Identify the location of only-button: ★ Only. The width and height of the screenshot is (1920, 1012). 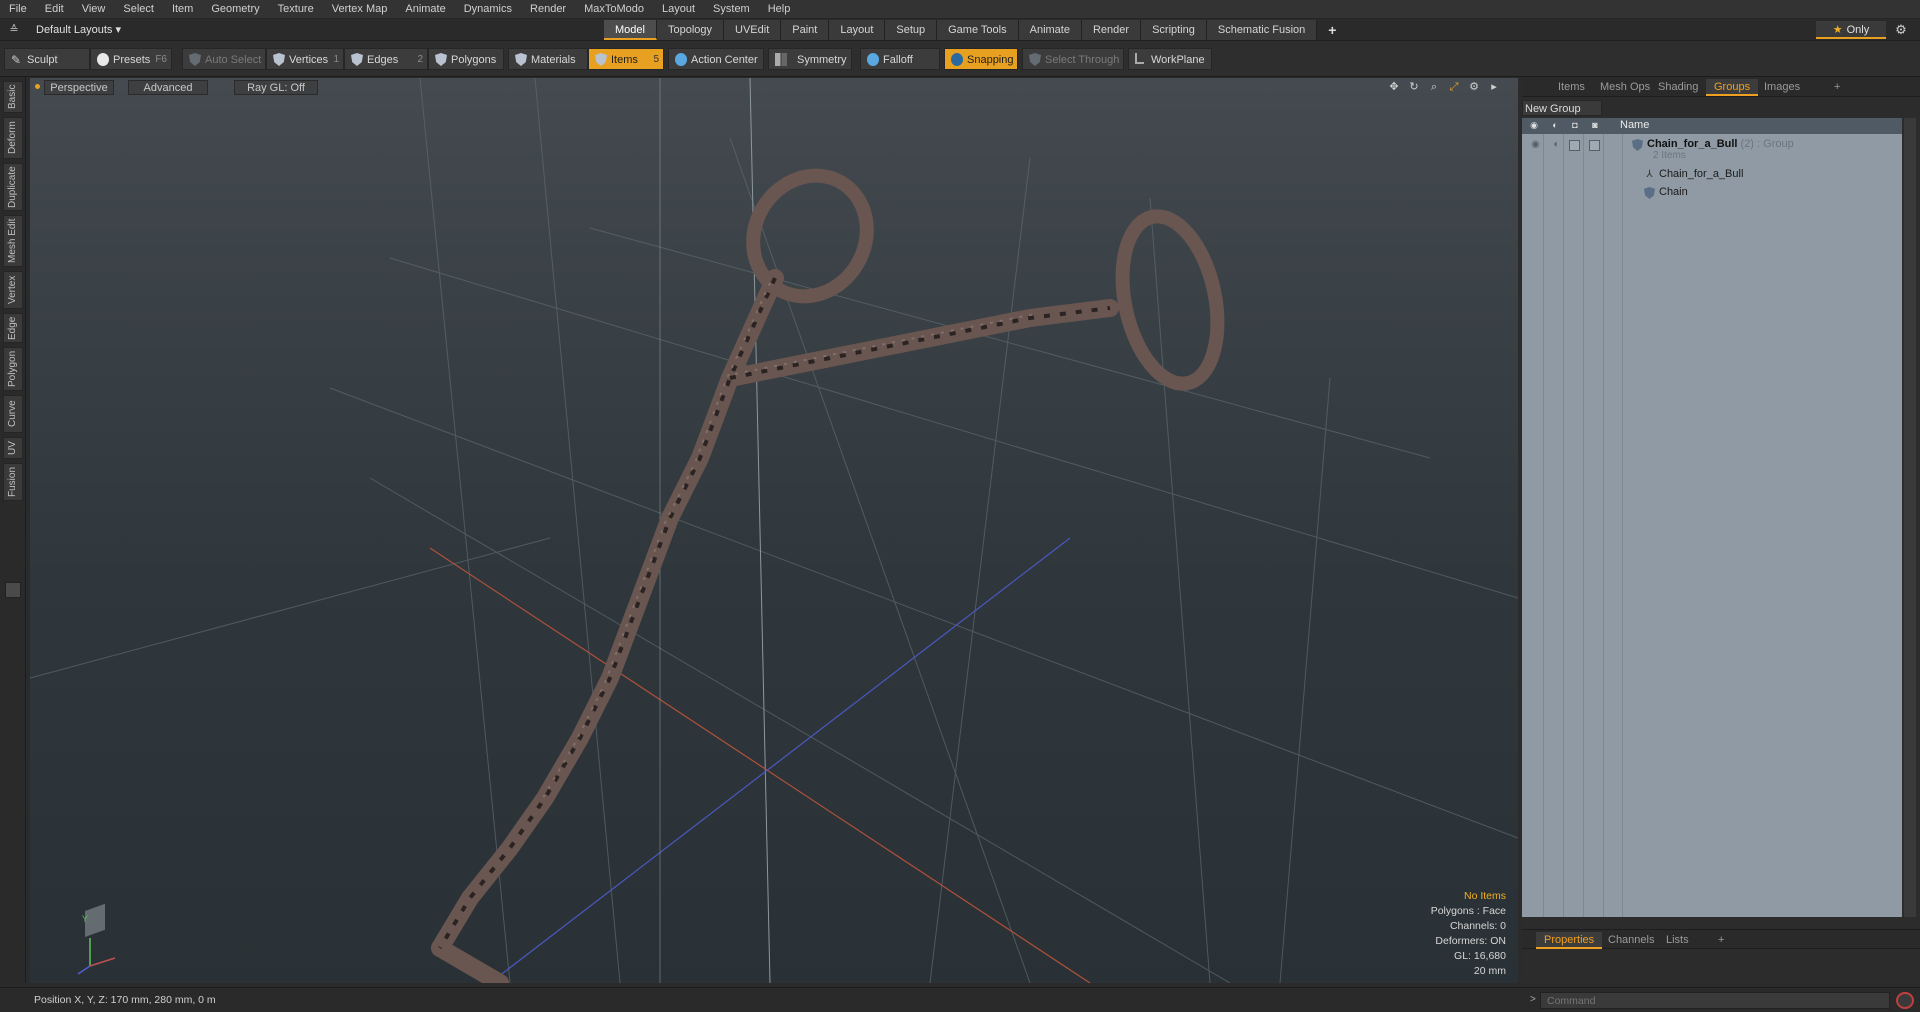
(1851, 30).